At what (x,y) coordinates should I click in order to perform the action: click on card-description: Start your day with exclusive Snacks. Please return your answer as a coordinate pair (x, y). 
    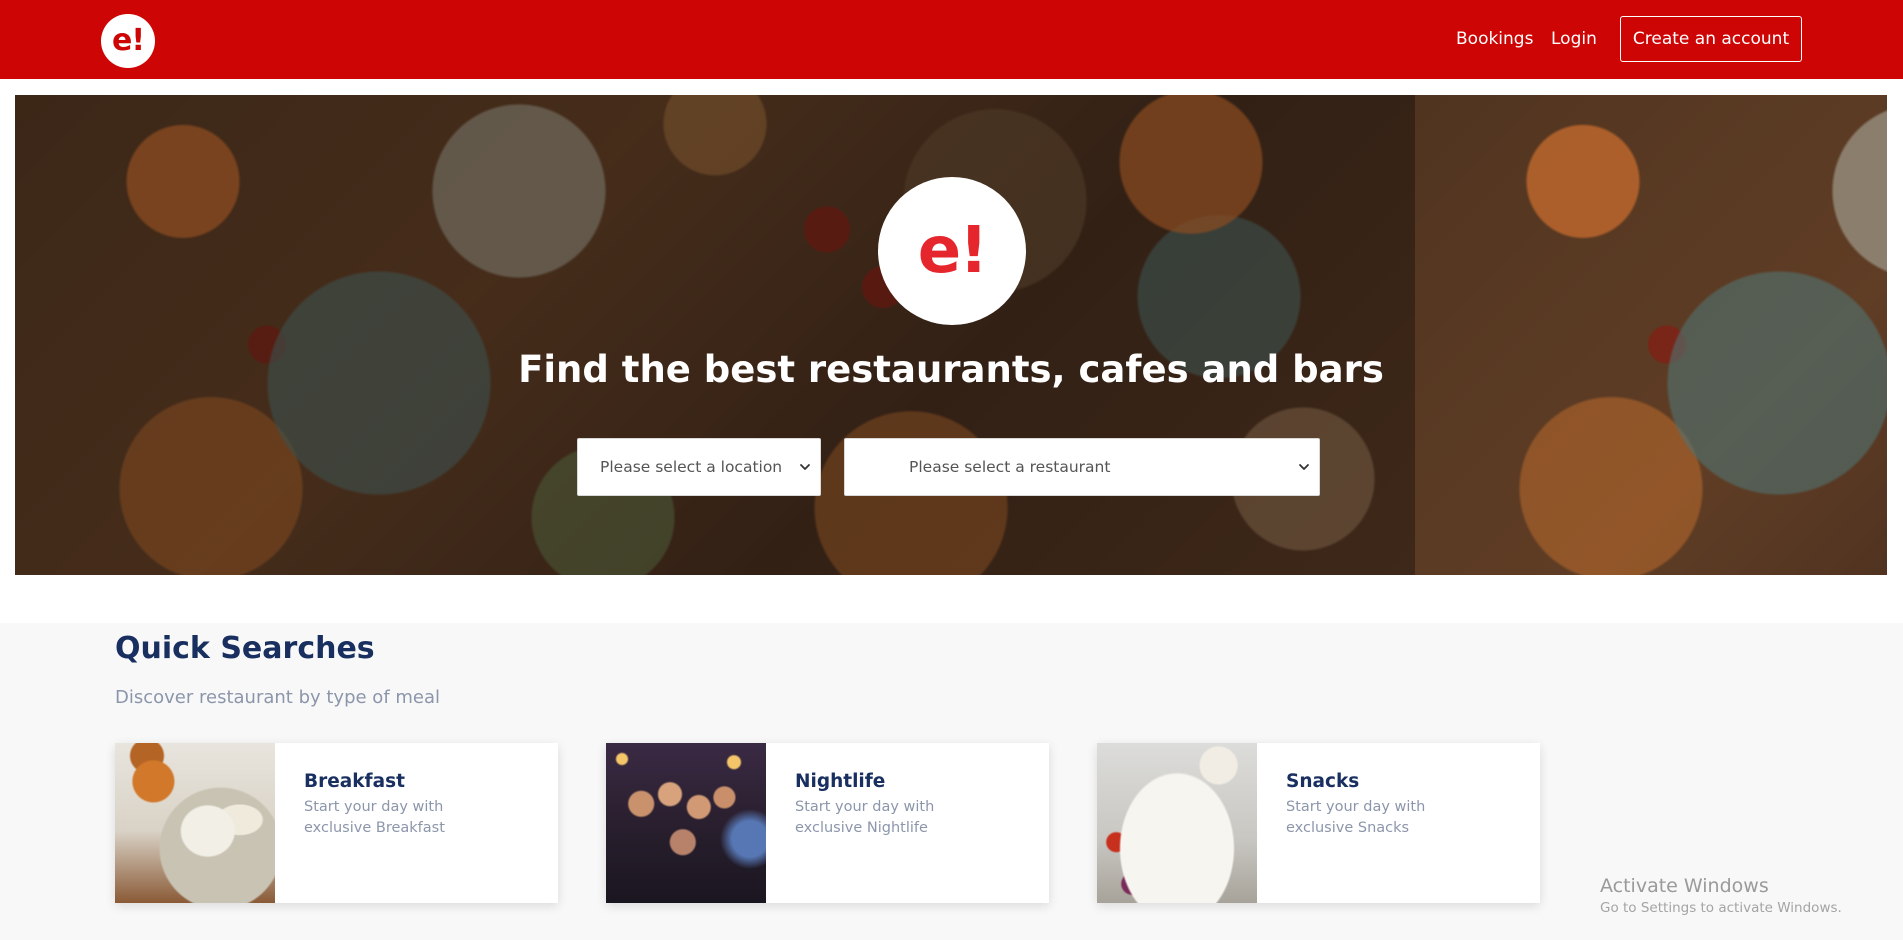
    Looking at the image, I should click on (1356, 817).